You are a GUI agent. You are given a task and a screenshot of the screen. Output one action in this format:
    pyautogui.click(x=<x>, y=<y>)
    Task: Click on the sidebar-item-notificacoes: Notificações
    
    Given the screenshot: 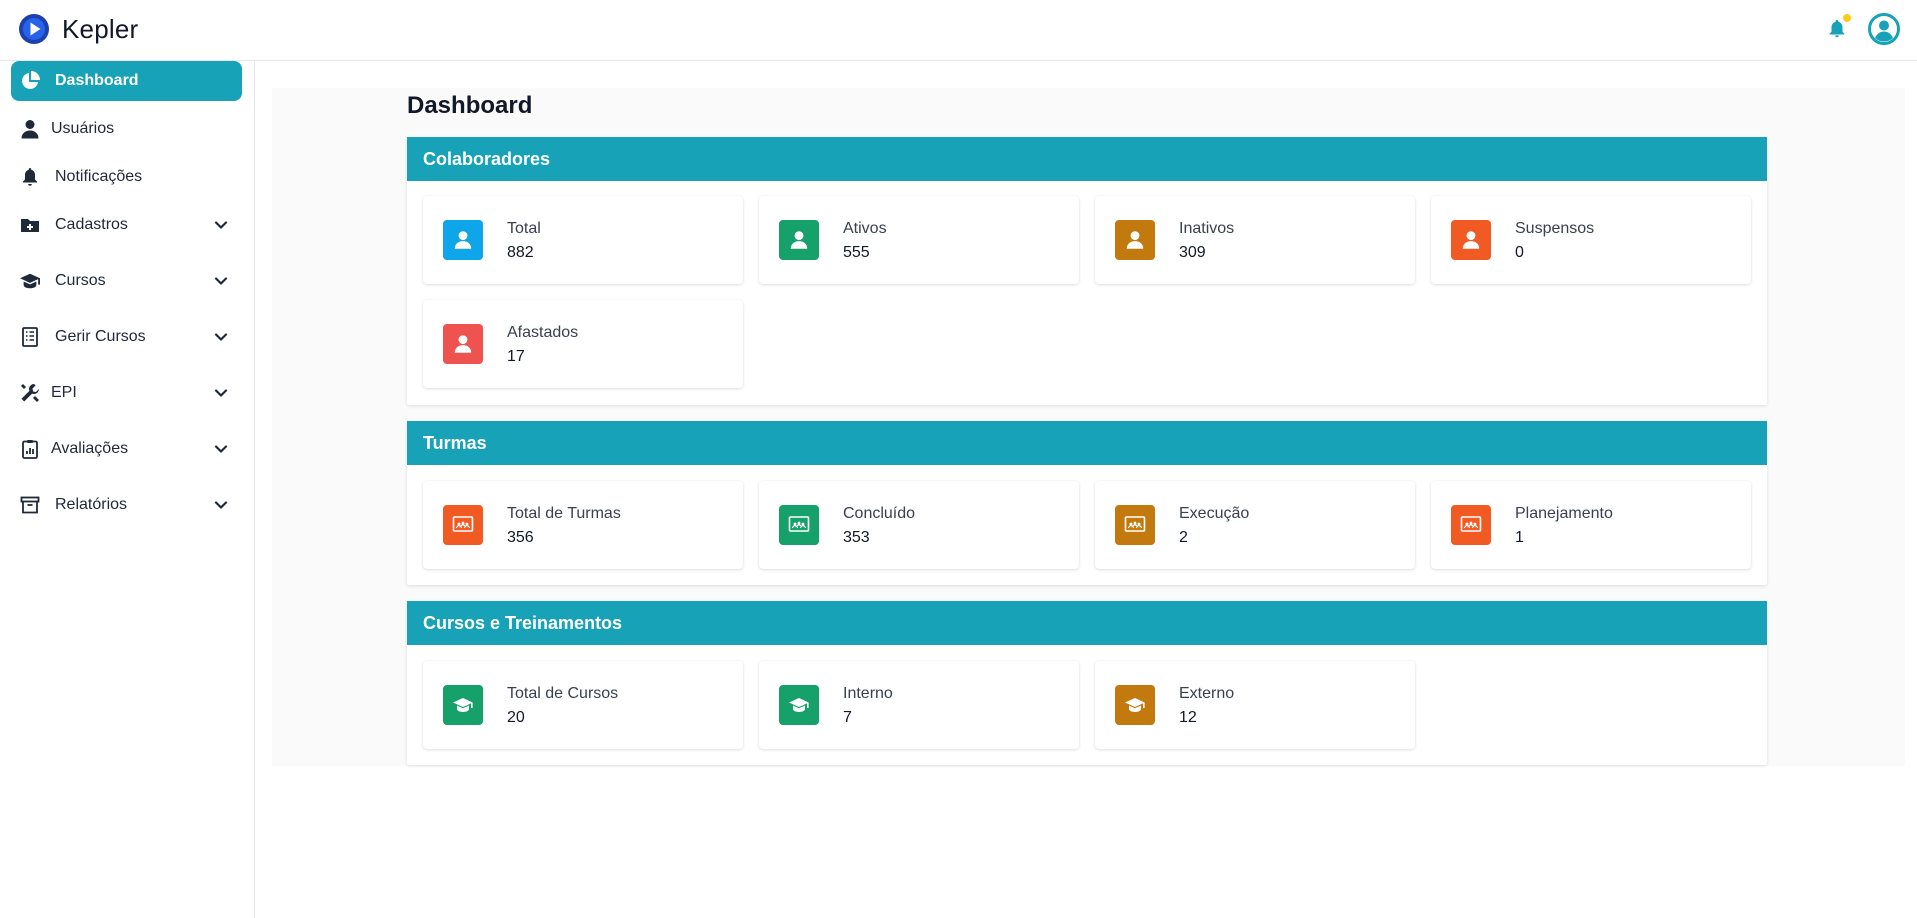 What is the action you would take?
    pyautogui.click(x=126, y=177)
    